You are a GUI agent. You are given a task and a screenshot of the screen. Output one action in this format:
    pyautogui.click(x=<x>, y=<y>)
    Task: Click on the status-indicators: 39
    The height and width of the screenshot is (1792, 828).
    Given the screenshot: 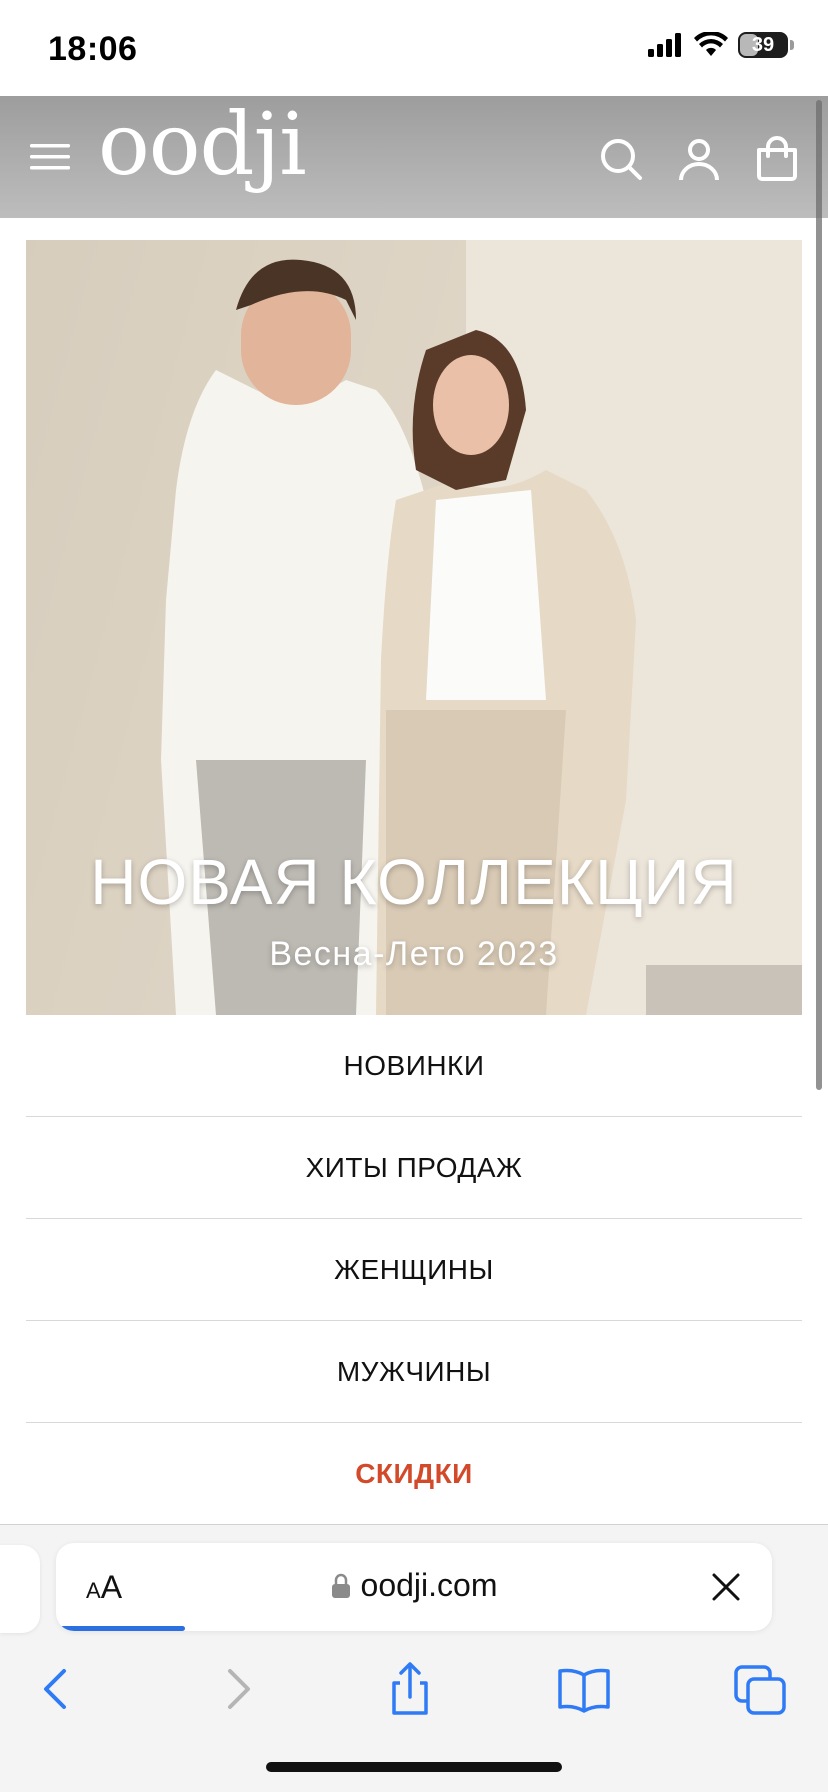 What is the action you would take?
    pyautogui.click(x=721, y=45)
    